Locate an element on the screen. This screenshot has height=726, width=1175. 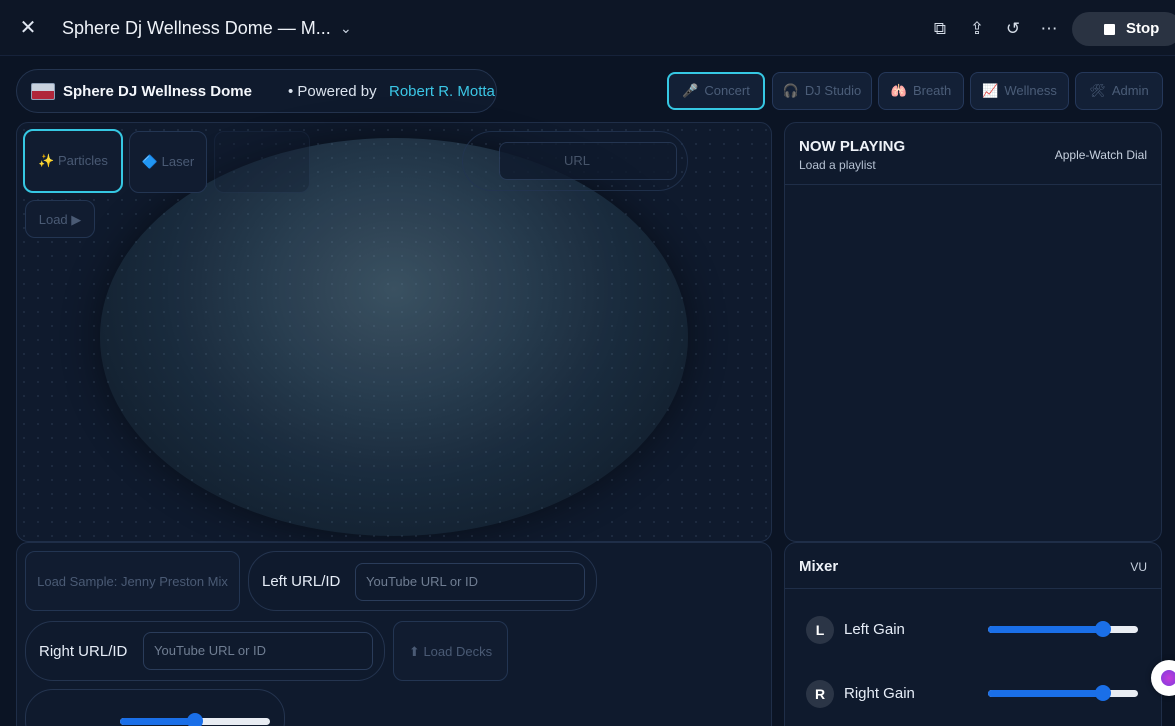
right-gain-label: Right Gain is located at coordinates (879, 693).